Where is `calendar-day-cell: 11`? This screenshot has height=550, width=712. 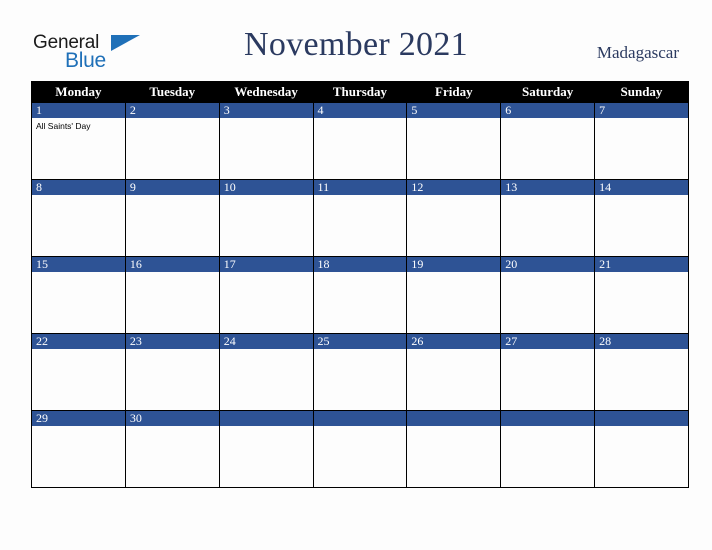
calendar-day-cell: 11 is located at coordinates (360, 218).